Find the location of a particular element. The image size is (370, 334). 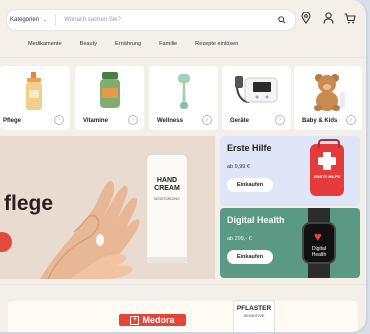

category-card-geraete: Geräte › is located at coordinates (256, 98).